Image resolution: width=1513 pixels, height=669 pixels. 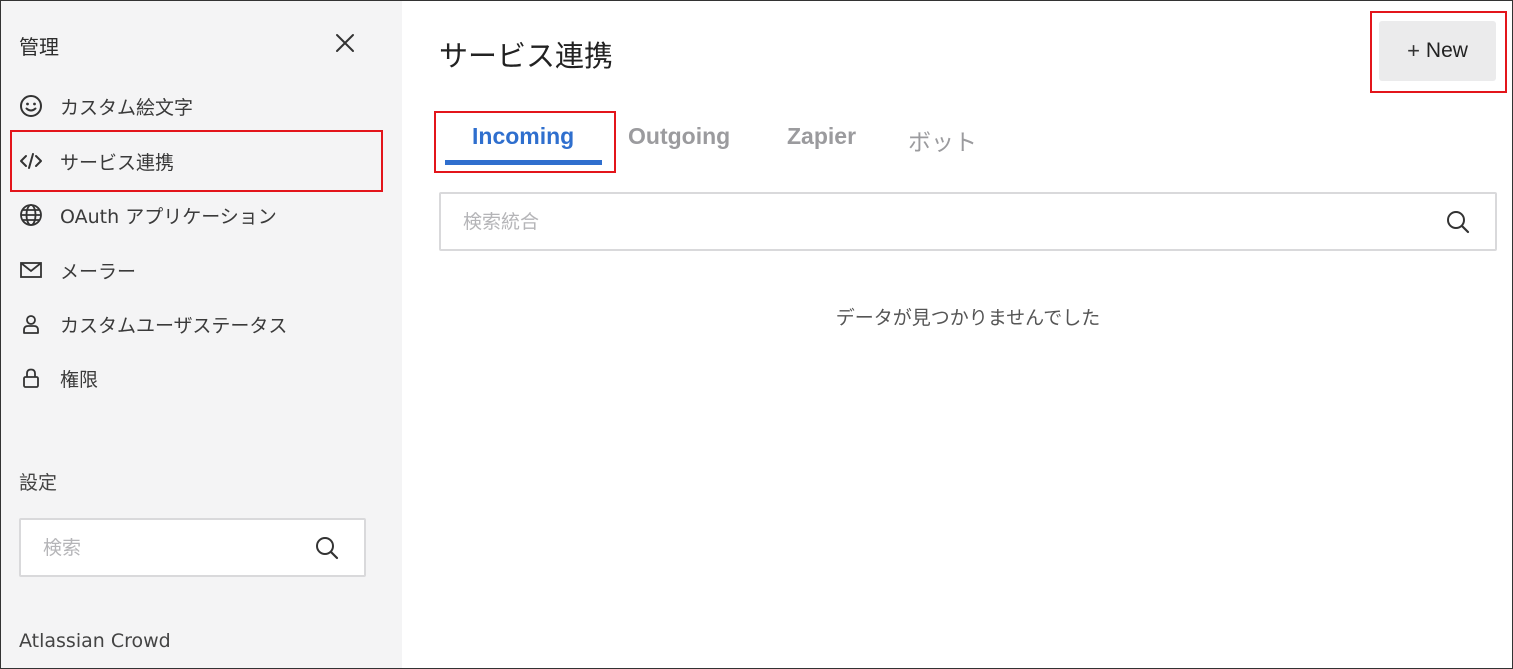 What do you see at coordinates (167, 547) in the screenshot?
I see `sidebar-search-input` at bounding box center [167, 547].